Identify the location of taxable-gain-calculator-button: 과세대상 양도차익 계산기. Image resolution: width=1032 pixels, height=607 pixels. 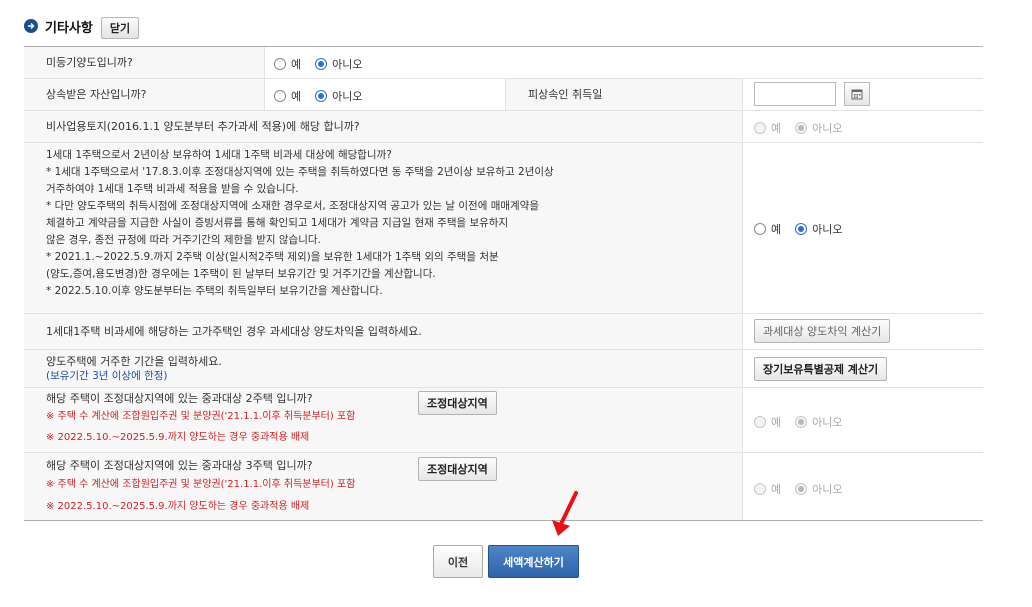
(822, 331).